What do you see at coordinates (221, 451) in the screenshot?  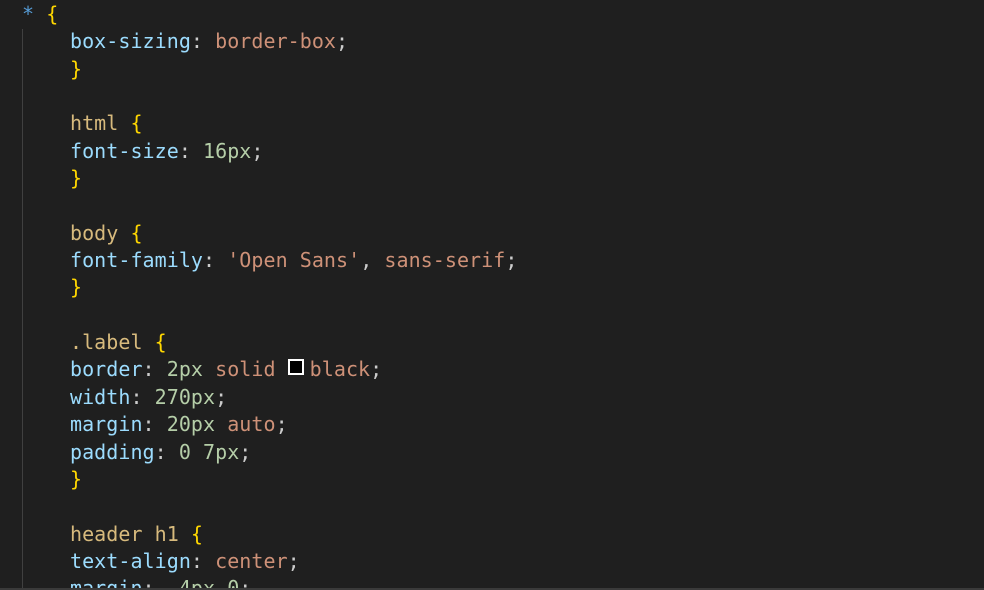 I see `number-value: 7px` at bounding box center [221, 451].